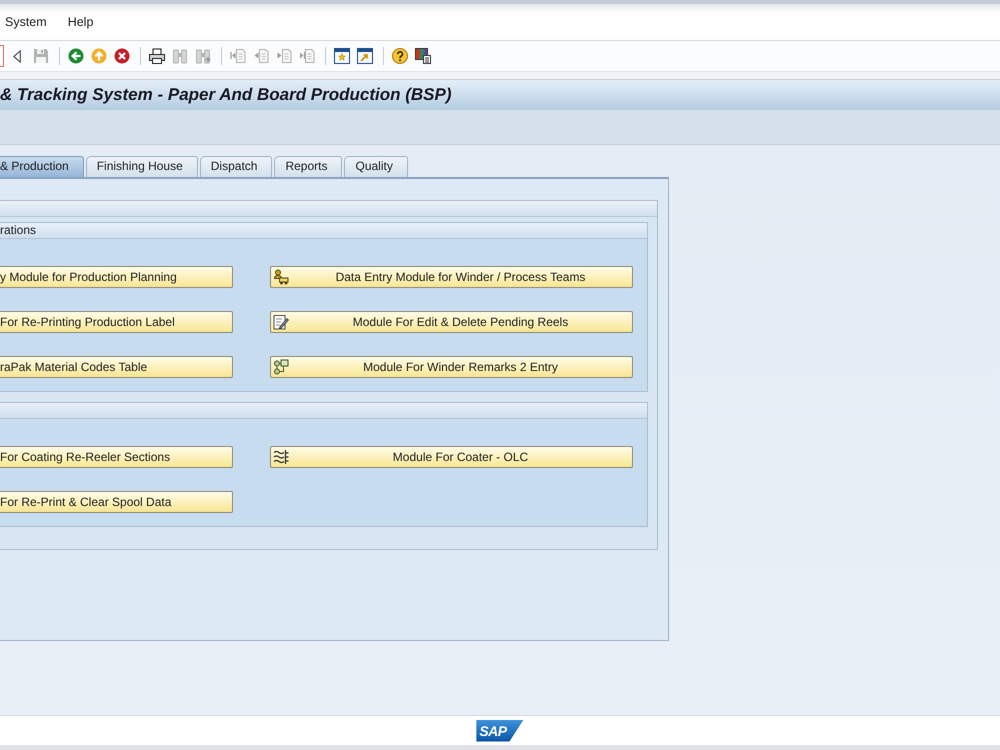 This screenshot has height=750, width=1000. Describe the element at coordinates (236, 166) in the screenshot. I see `tab: Dispatch` at that location.